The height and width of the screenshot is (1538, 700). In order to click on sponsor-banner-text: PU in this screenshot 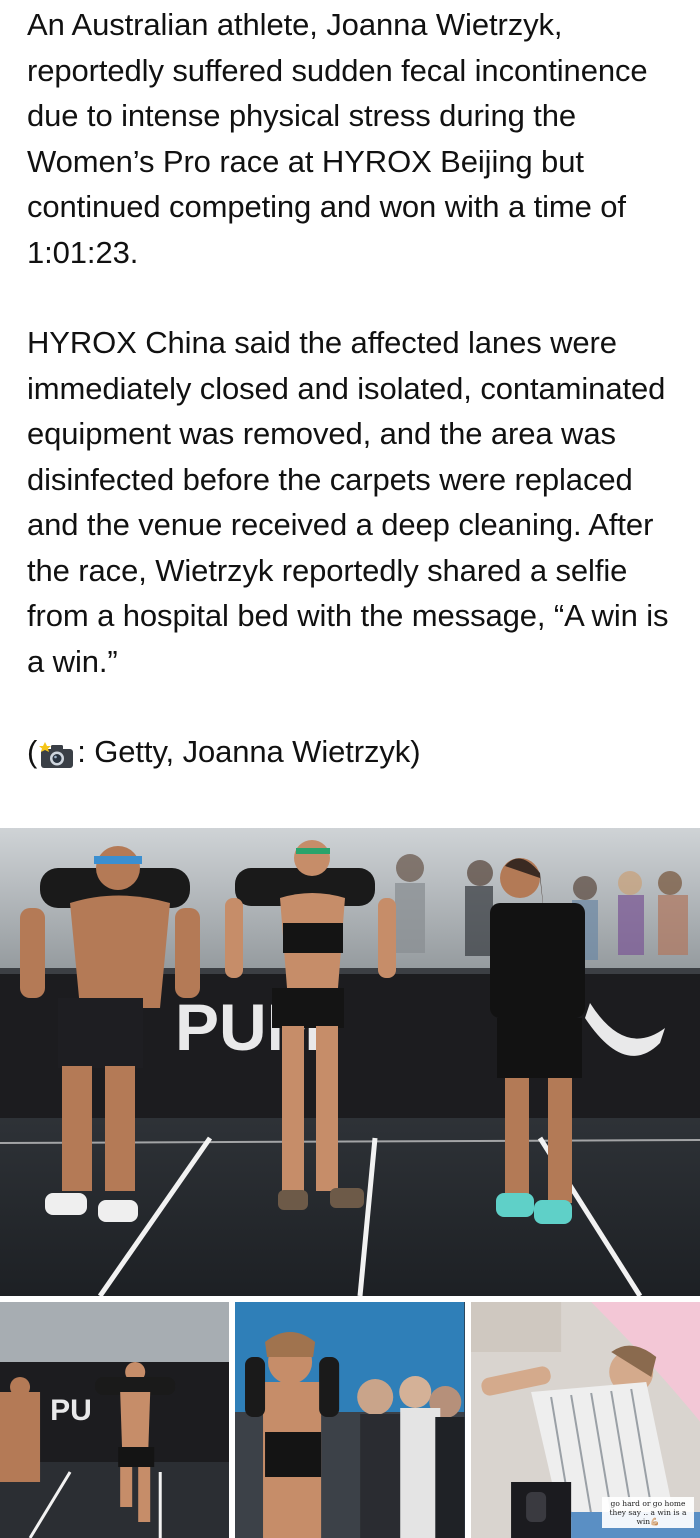, I will do `click(71, 1410)`.